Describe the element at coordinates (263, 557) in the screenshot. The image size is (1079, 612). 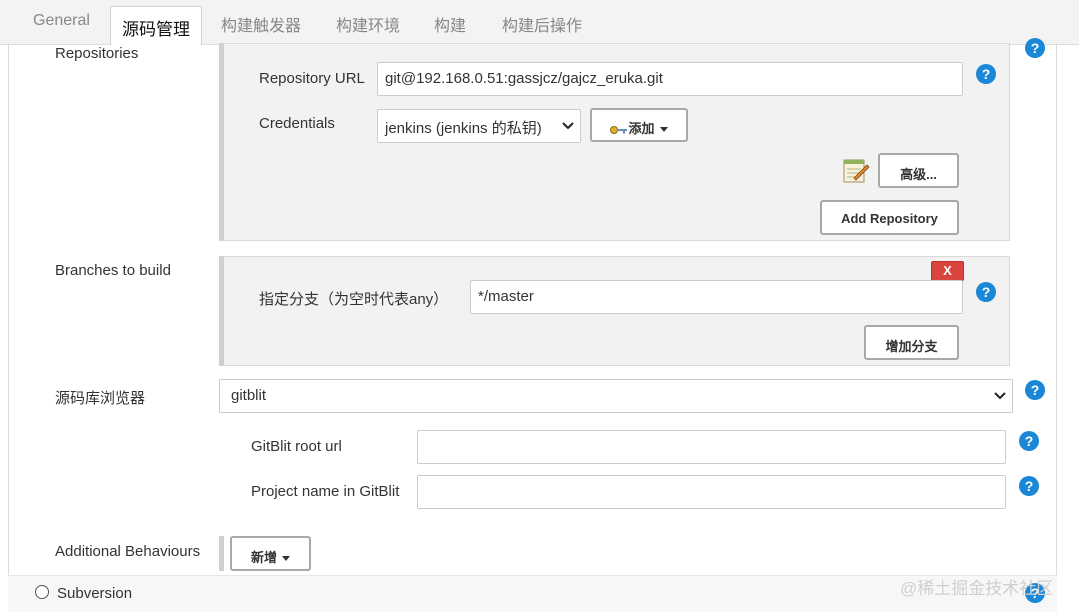
I see `add-behaviour-label: 新增` at that location.